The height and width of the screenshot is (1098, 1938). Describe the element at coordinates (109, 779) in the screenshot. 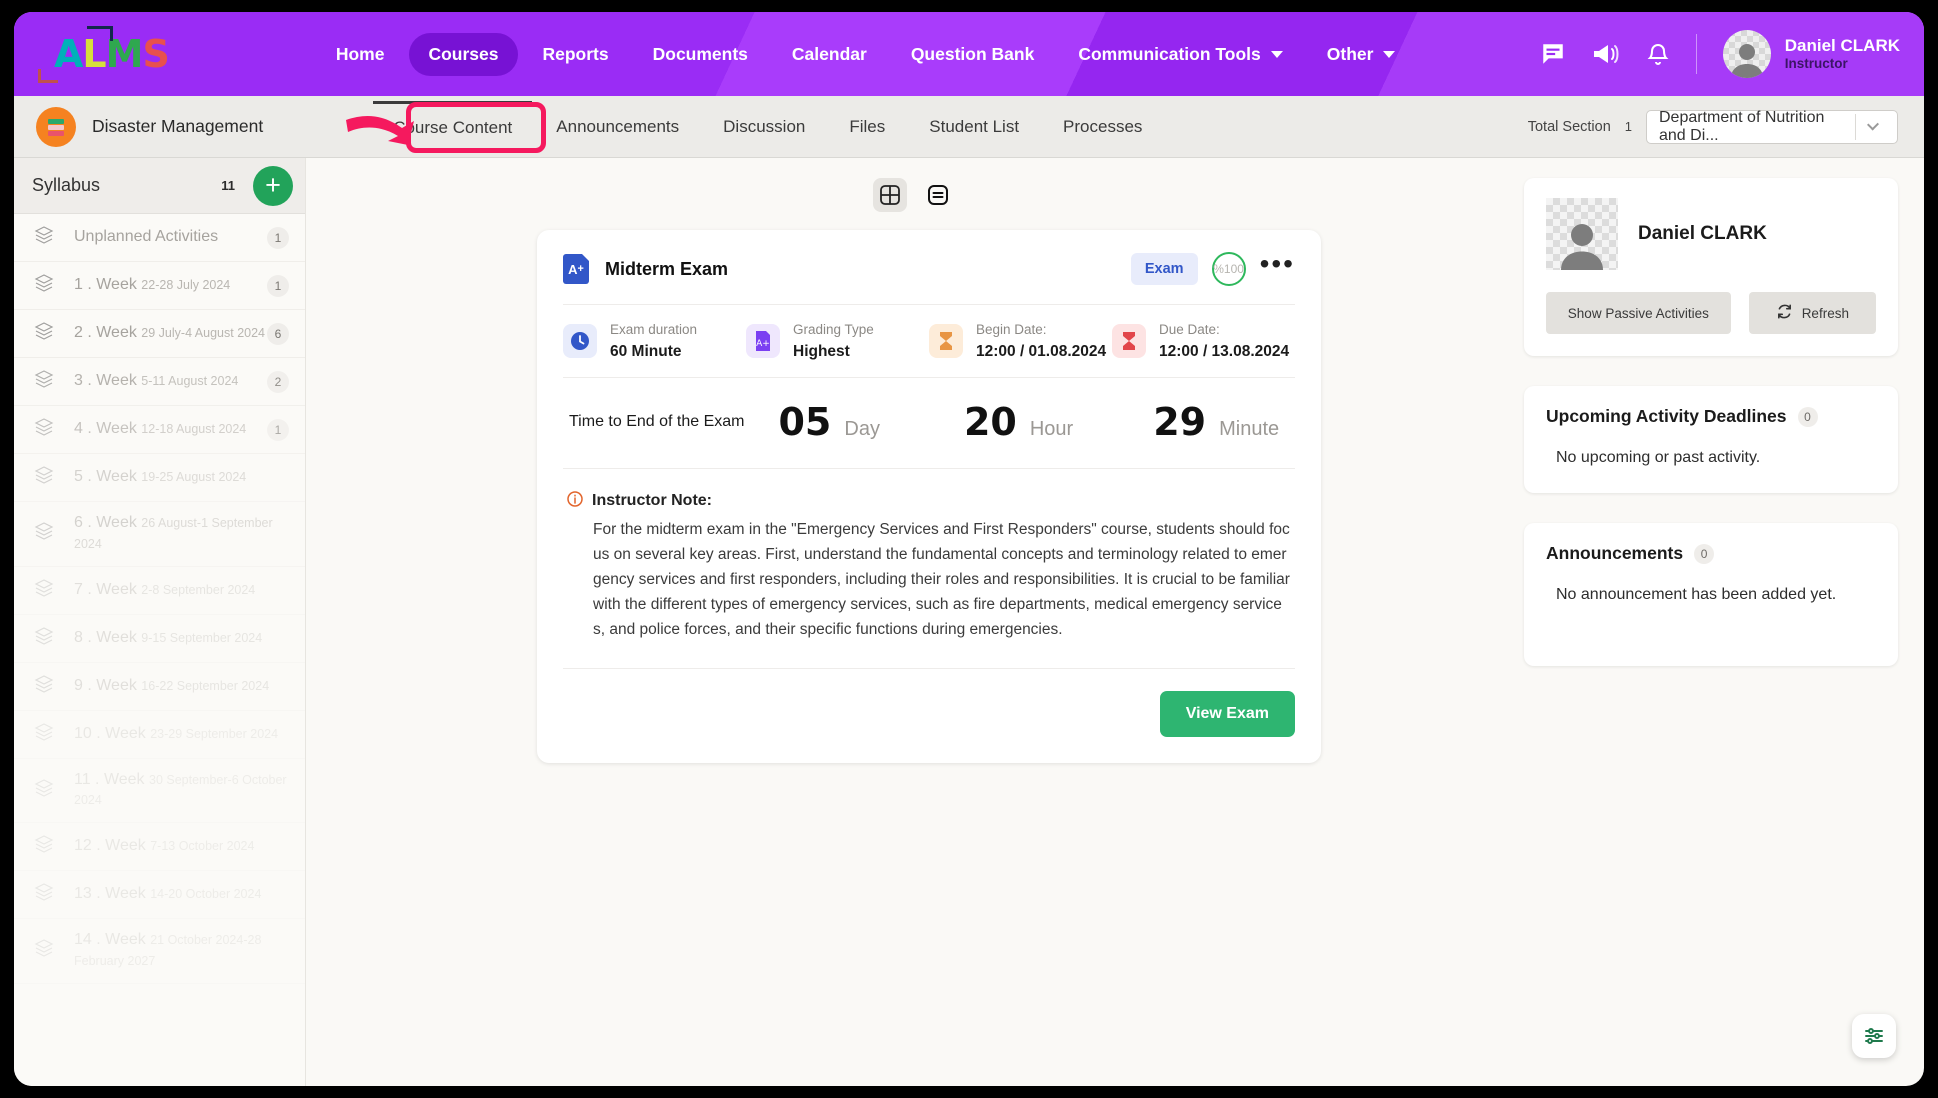

I see `week-name: 11 . Week` at that location.